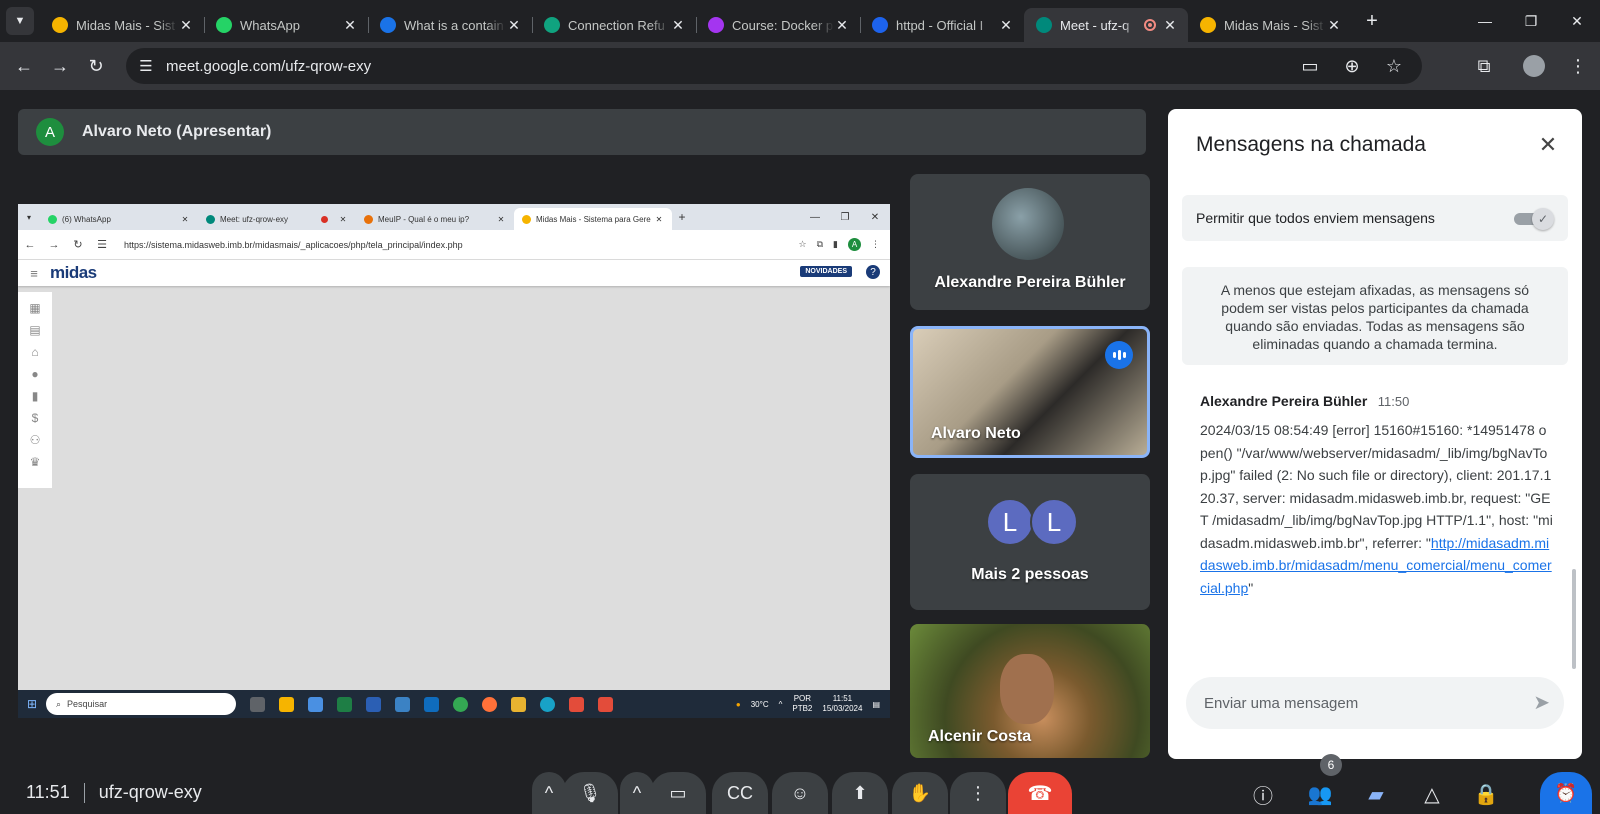  What do you see at coordinates (1534, 219) in the screenshot?
I see `permission-toggle: ✓` at bounding box center [1534, 219].